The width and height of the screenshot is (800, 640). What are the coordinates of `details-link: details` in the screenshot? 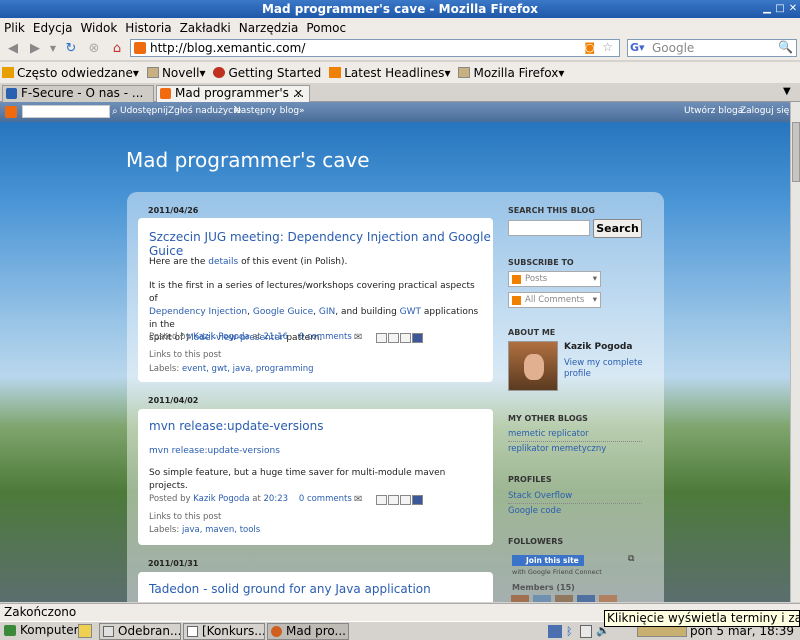 It's located at (223, 262).